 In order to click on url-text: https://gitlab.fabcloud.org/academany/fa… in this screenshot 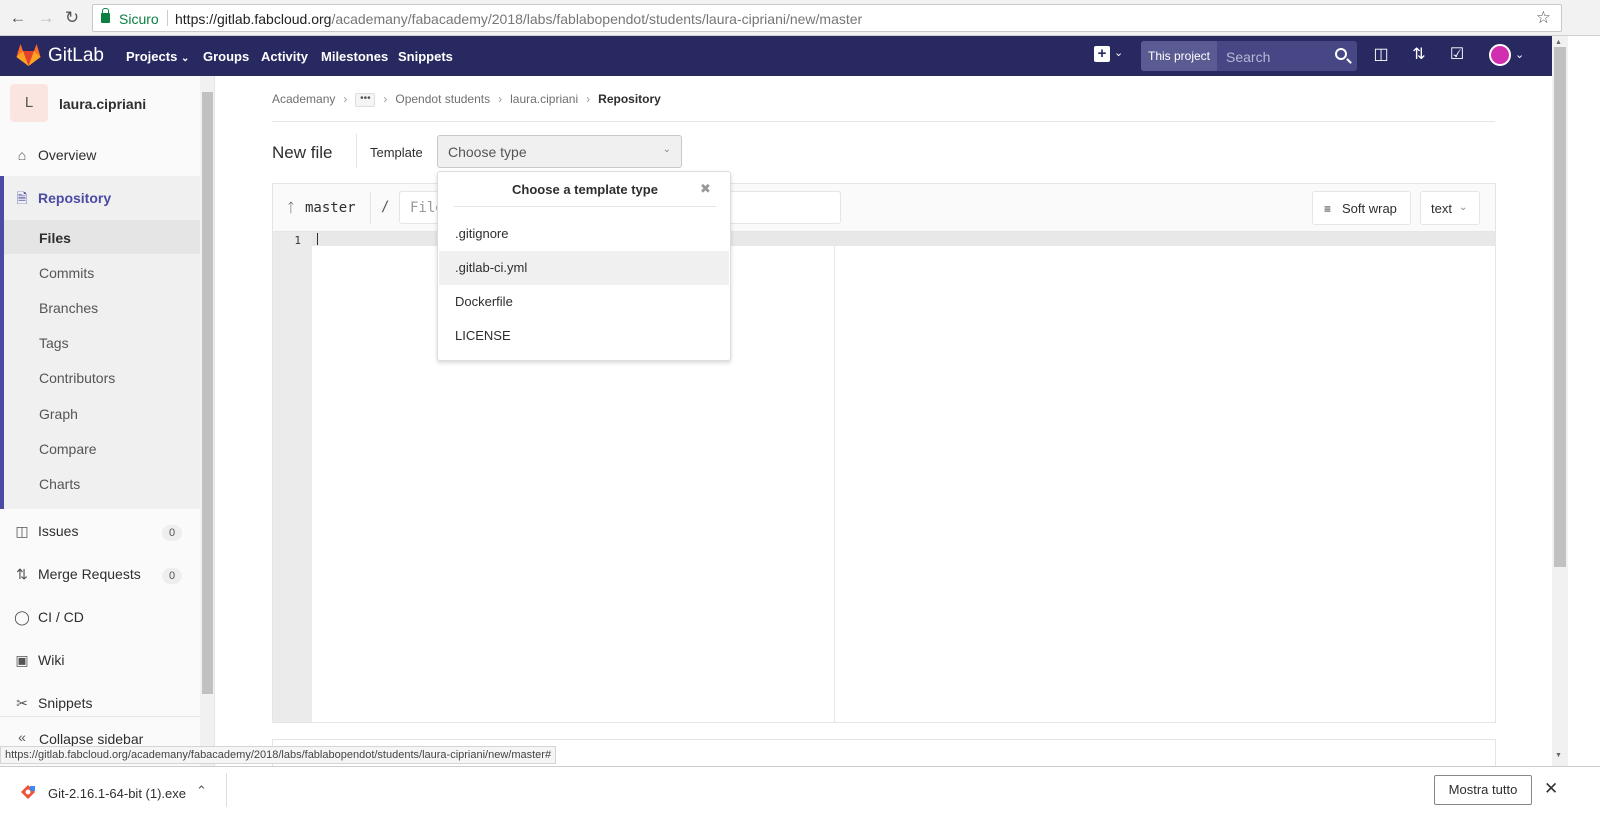, I will do `click(518, 19)`.